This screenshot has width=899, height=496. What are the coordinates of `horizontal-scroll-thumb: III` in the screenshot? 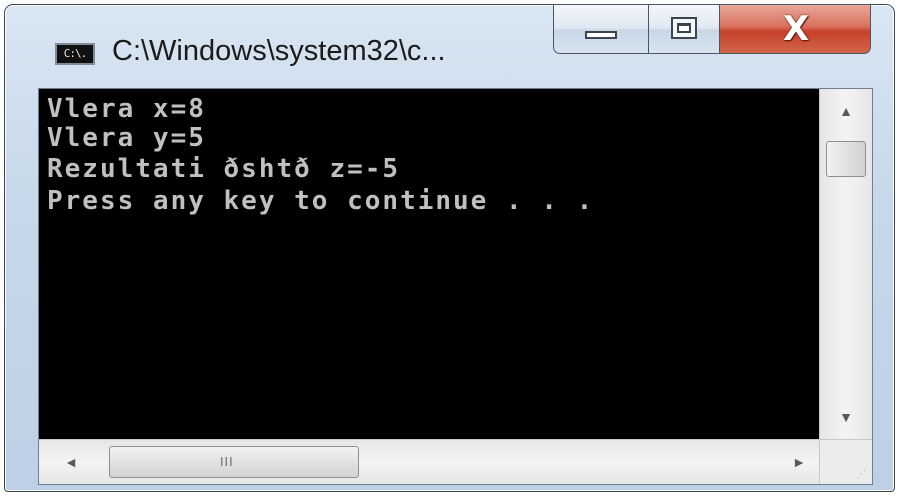 It's located at (234, 462).